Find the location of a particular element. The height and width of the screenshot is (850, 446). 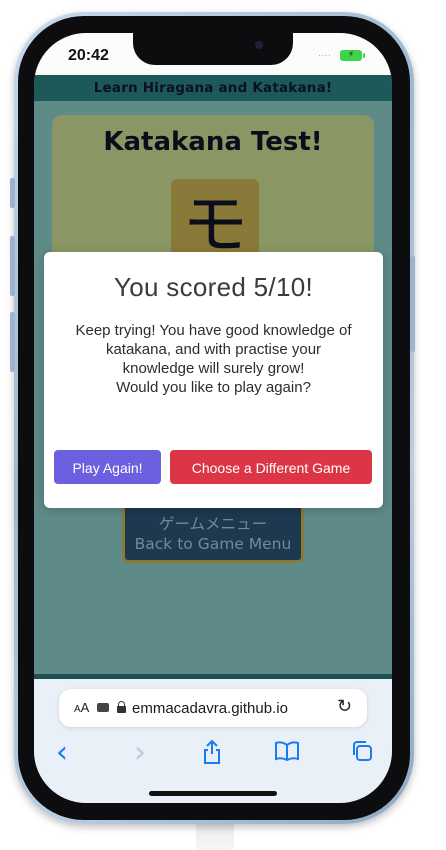

address-bar: AA emmacadavra.github.io ↻ is located at coordinates (213, 708).